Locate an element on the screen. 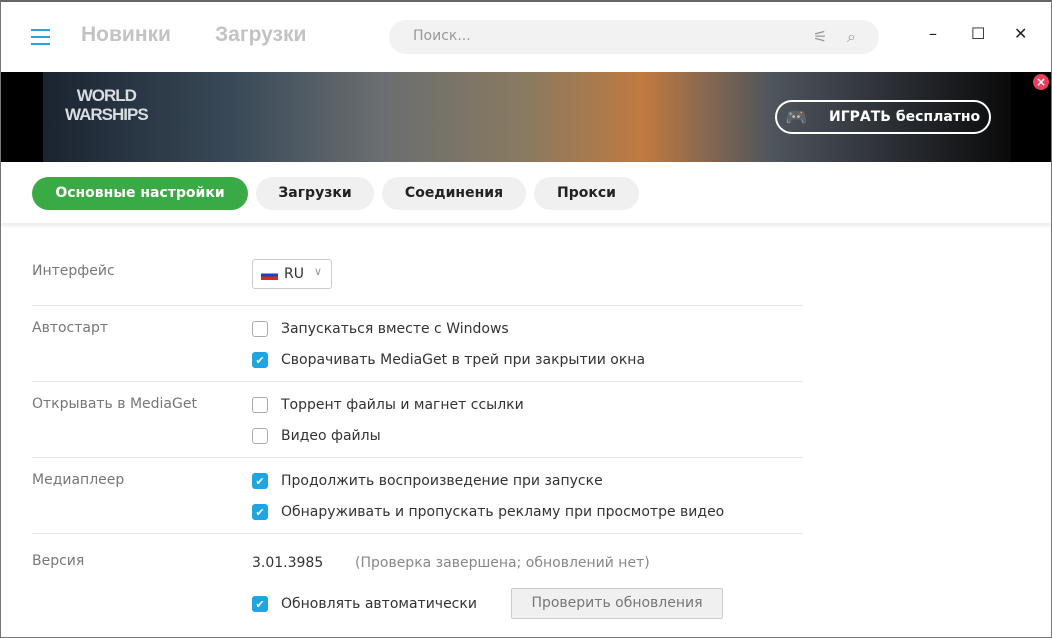  chevron-down-icon: ∨ is located at coordinates (318, 271).